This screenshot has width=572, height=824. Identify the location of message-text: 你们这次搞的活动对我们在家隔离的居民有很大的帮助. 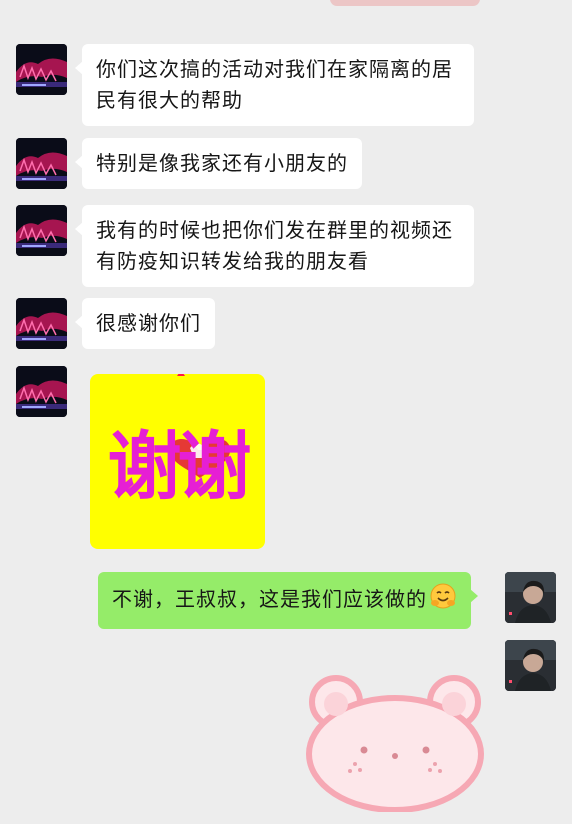
(274, 84).